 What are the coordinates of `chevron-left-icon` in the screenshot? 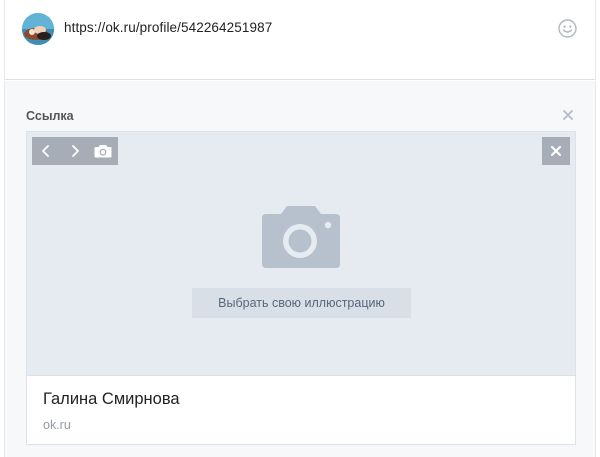 It's located at (46, 151).